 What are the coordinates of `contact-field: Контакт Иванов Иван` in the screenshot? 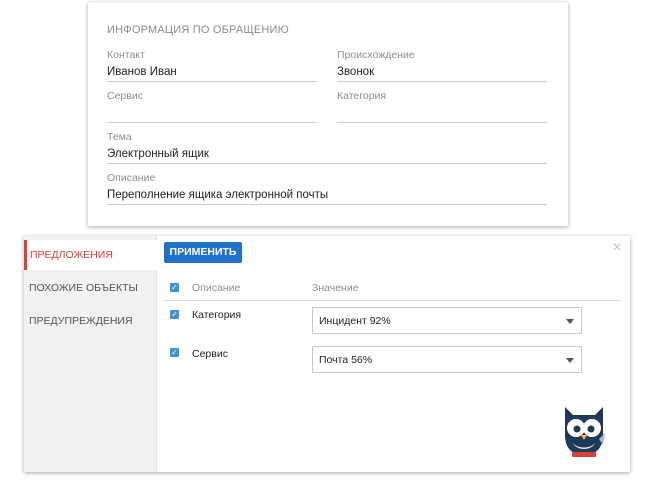 It's located at (212, 65).